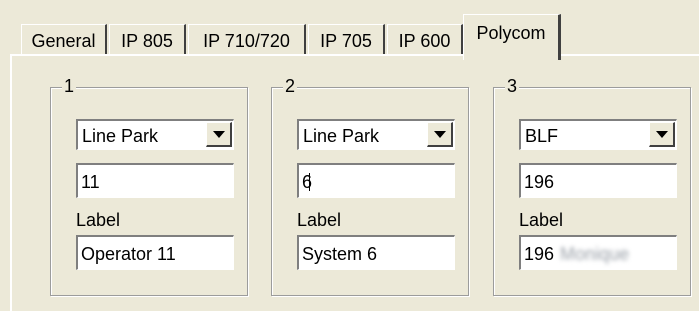 The height and width of the screenshot is (311, 699). I want to click on tab-label: IP 805, so click(147, 41).